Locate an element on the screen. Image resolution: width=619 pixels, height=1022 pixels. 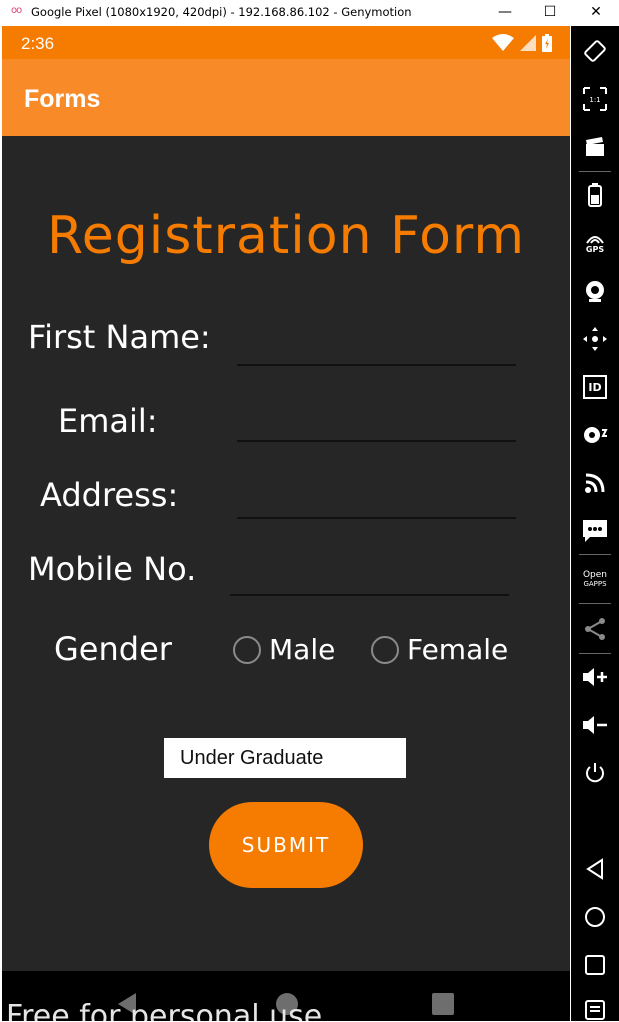
sms-widget-icon is located at coordinates (595, 531).